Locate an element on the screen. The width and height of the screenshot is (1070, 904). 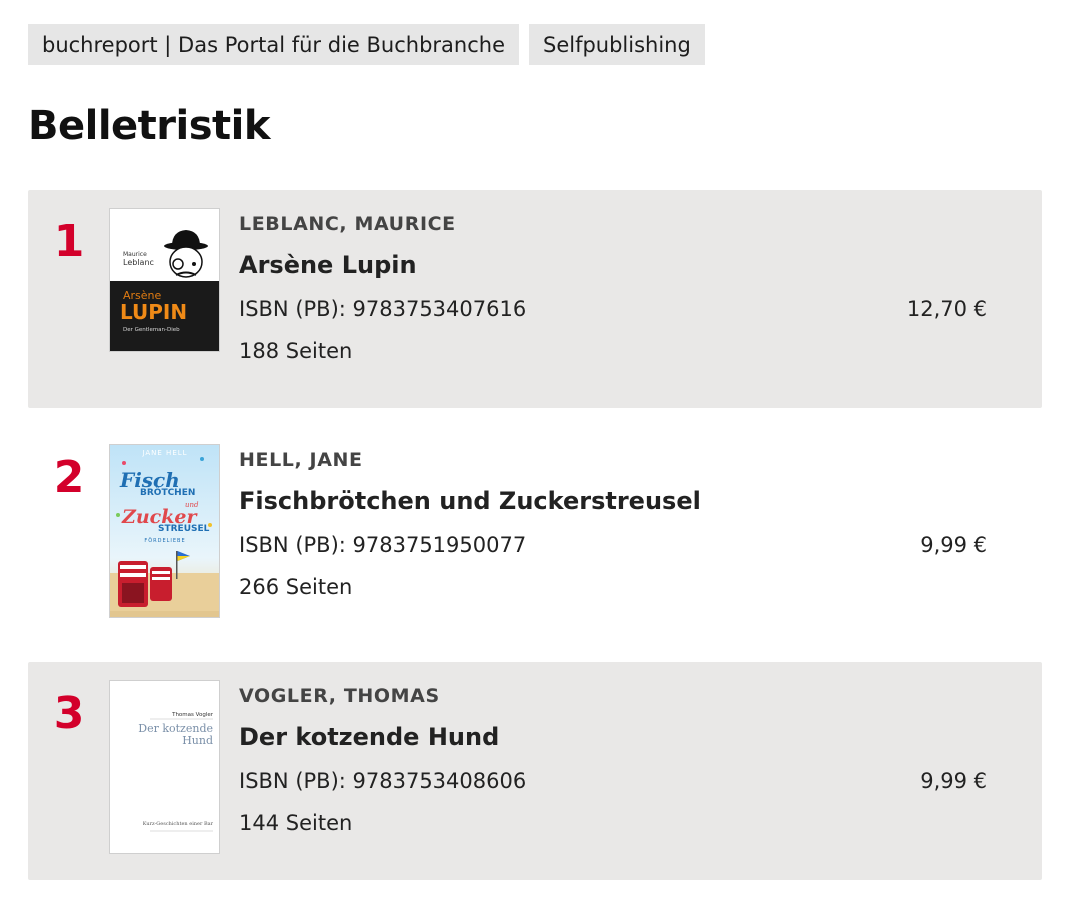
cover-line2: BRÖTCHEN is located at coordinates (167, 492).